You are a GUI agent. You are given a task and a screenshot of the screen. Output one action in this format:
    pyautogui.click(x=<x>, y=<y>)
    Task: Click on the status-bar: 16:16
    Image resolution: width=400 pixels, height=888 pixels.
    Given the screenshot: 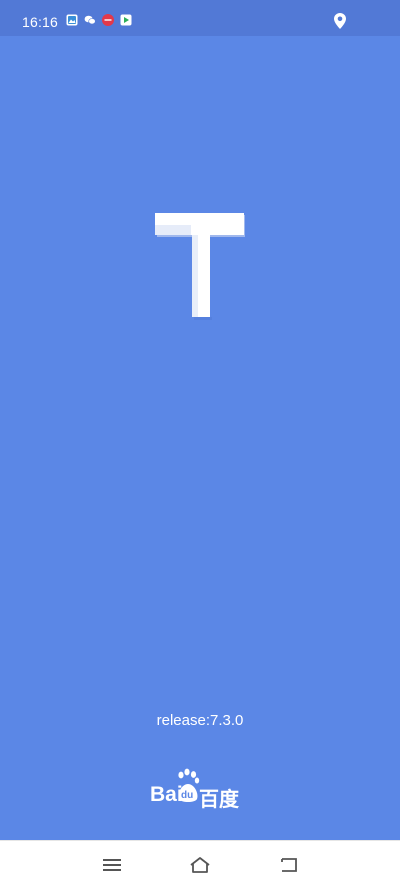 What is the action you would take?
    pyautogui.click(x=200, y=18)
    